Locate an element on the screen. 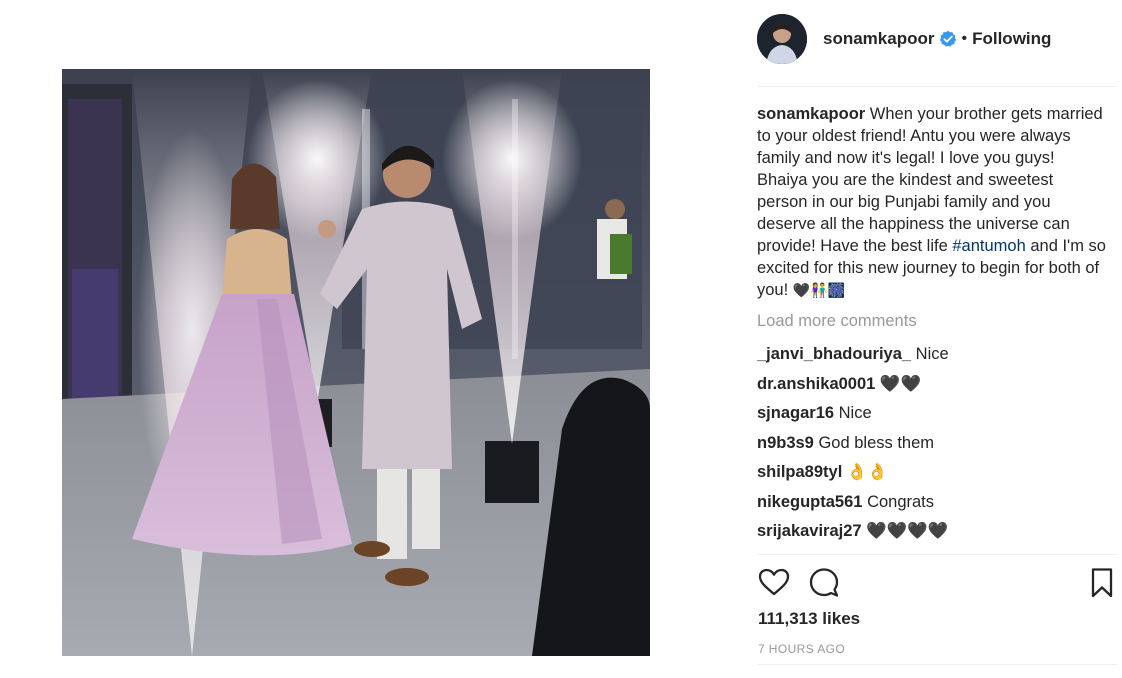 The height and width of the screenshot is (678, 1122). comment-item: n9b3s9 God bless them is located at coordinates (937, 447).